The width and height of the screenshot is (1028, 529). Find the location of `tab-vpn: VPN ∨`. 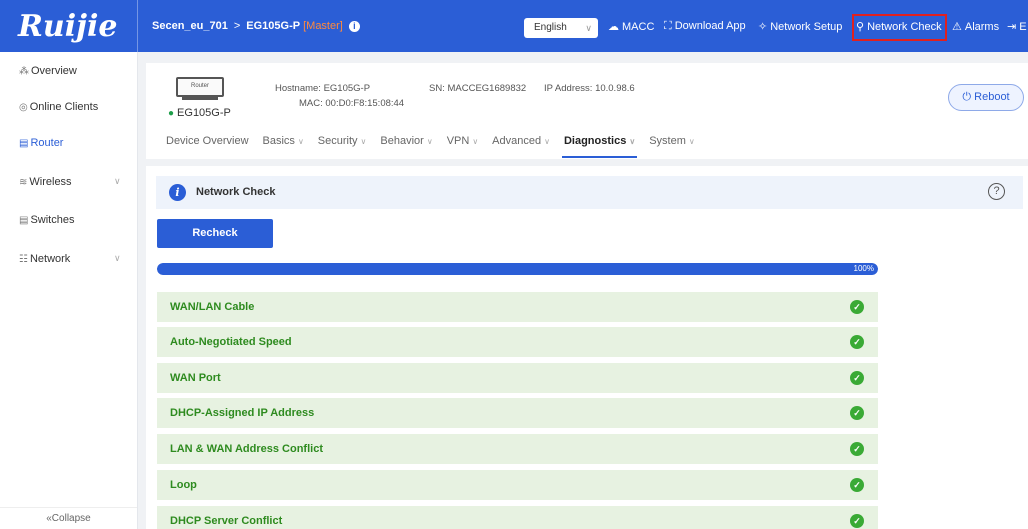

tab-vpn: VPN ∨ is located at coordinates (462, 141).